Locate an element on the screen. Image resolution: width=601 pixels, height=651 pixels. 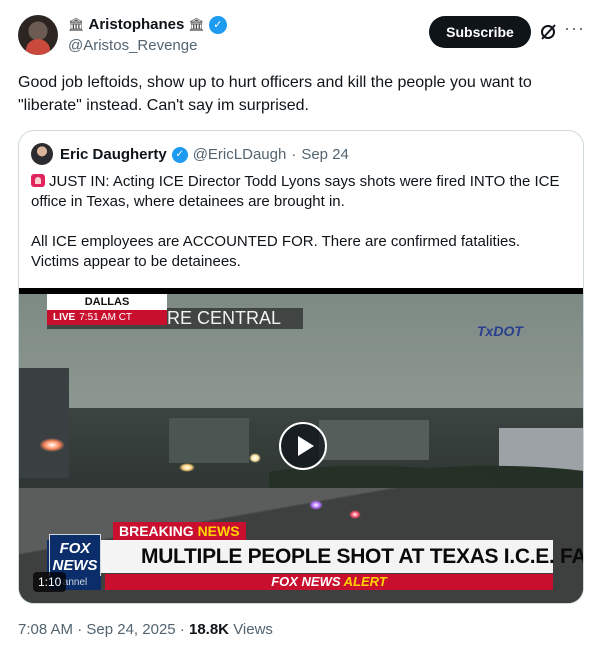
live-time: 7:51 AM CT is located at coordinates (106, 317).